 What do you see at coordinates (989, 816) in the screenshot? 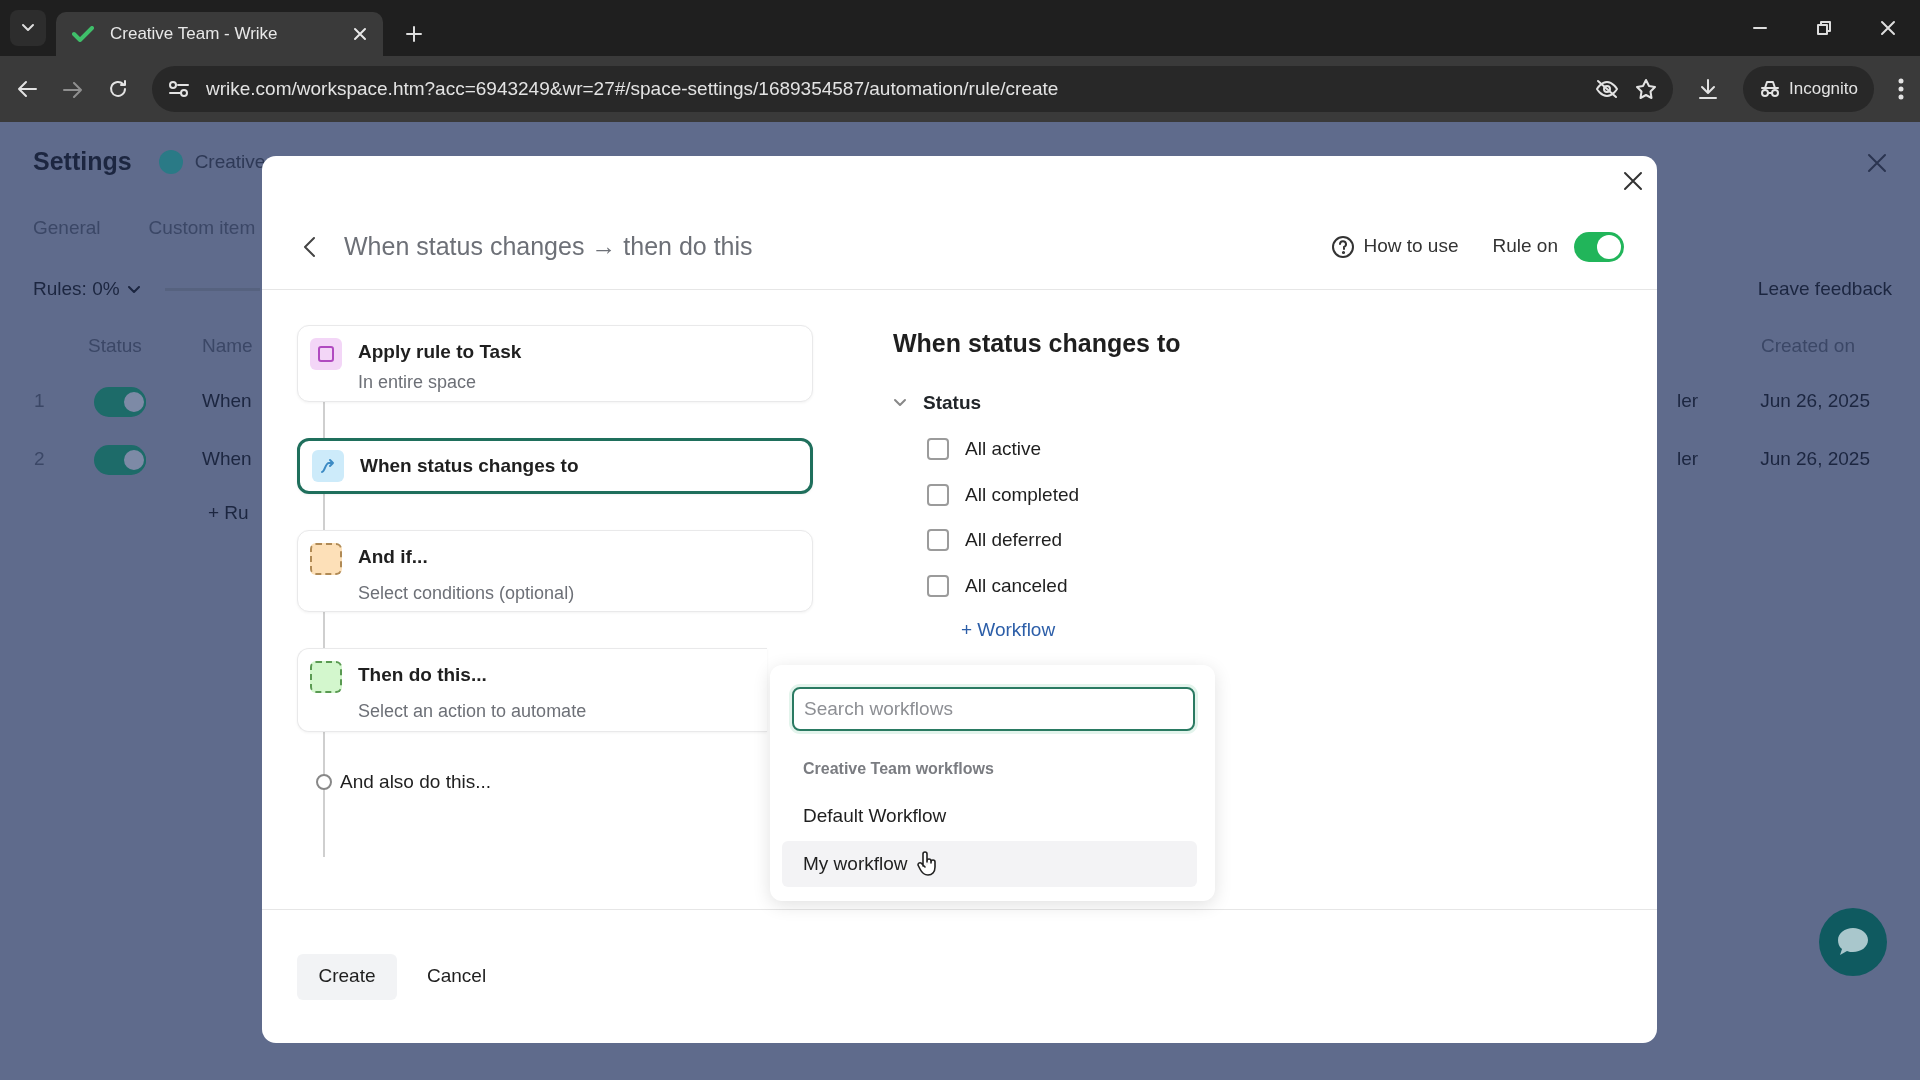
I see `workflow-option: Default Workflow` at bounding box center [989, 816].